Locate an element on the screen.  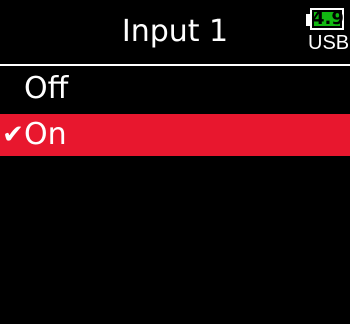
battery-voltage: 4.9 is located at coordinates (328, 18).